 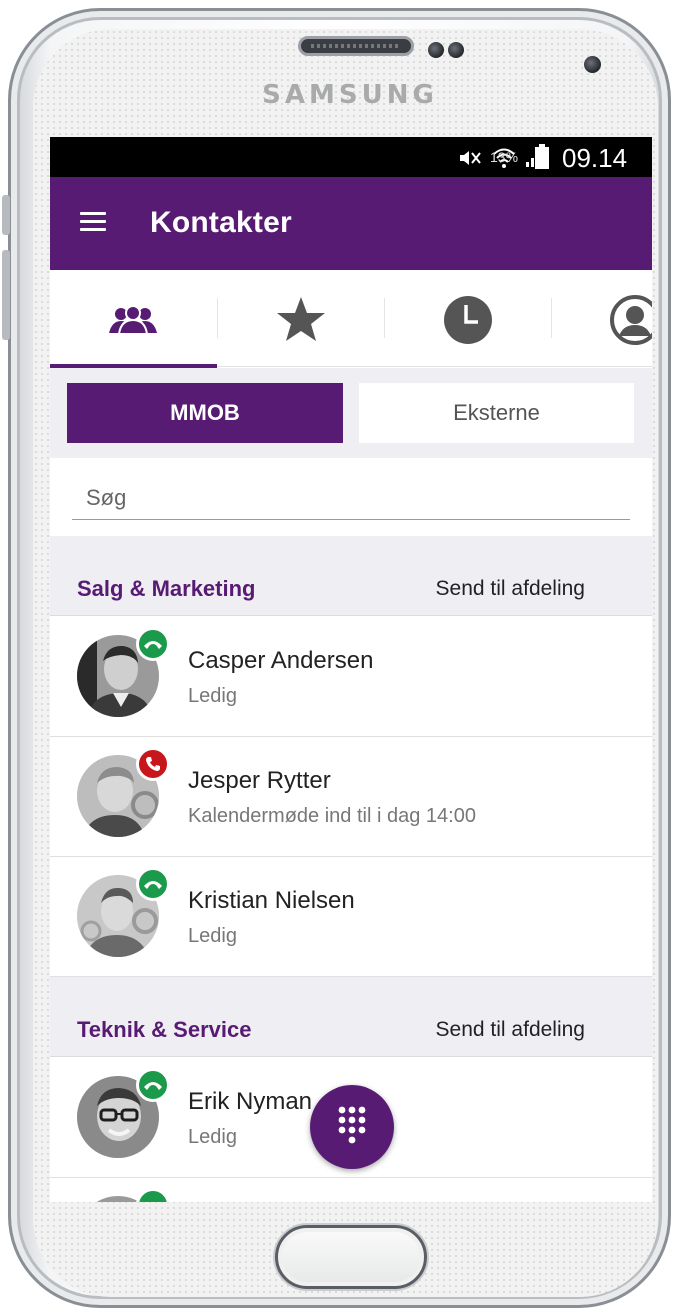 I want to click on hamburger-menu-icon, so click(x=93, y=222).